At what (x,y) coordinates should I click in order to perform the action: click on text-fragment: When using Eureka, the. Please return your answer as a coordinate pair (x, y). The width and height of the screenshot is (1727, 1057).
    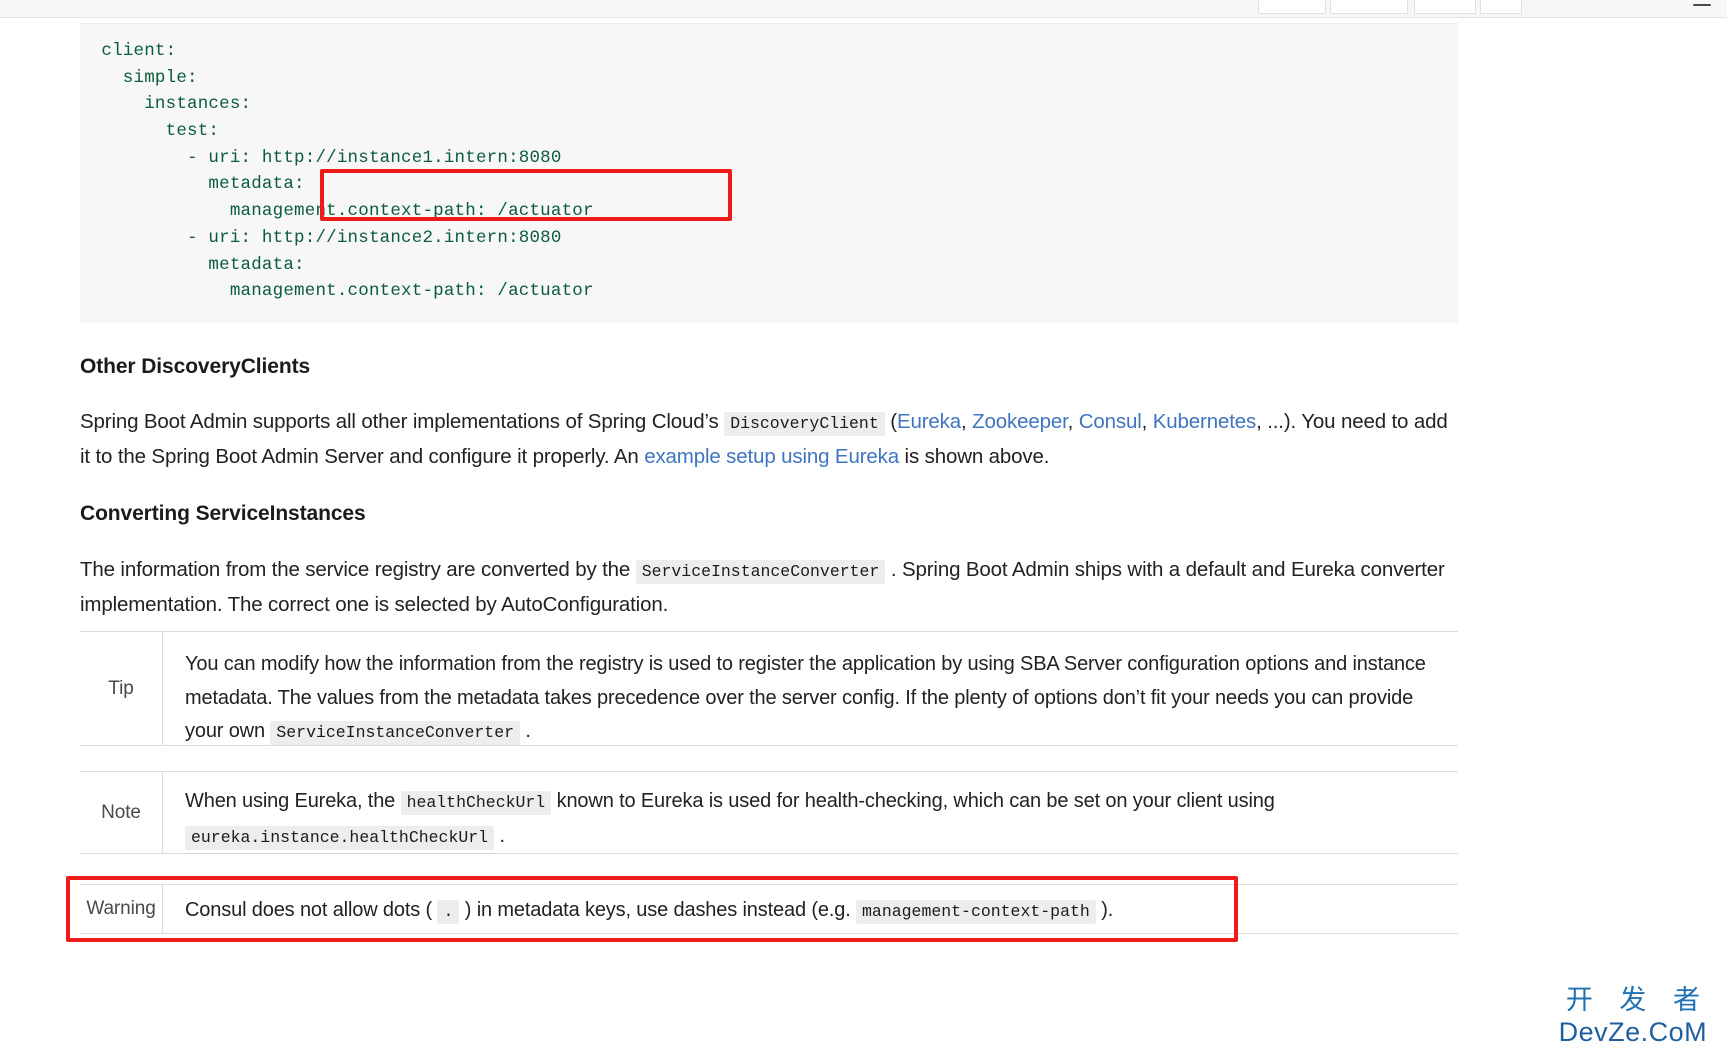
    Looking at the image, I should click on (293, 801).